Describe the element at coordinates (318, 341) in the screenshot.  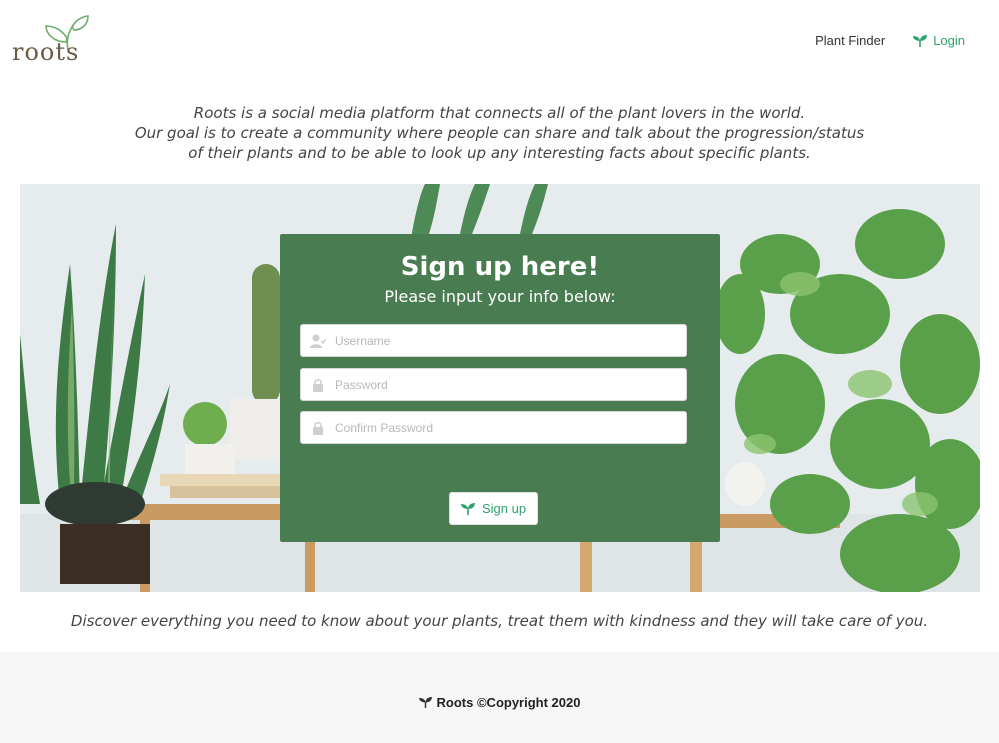
I see `user-icon` at that location.